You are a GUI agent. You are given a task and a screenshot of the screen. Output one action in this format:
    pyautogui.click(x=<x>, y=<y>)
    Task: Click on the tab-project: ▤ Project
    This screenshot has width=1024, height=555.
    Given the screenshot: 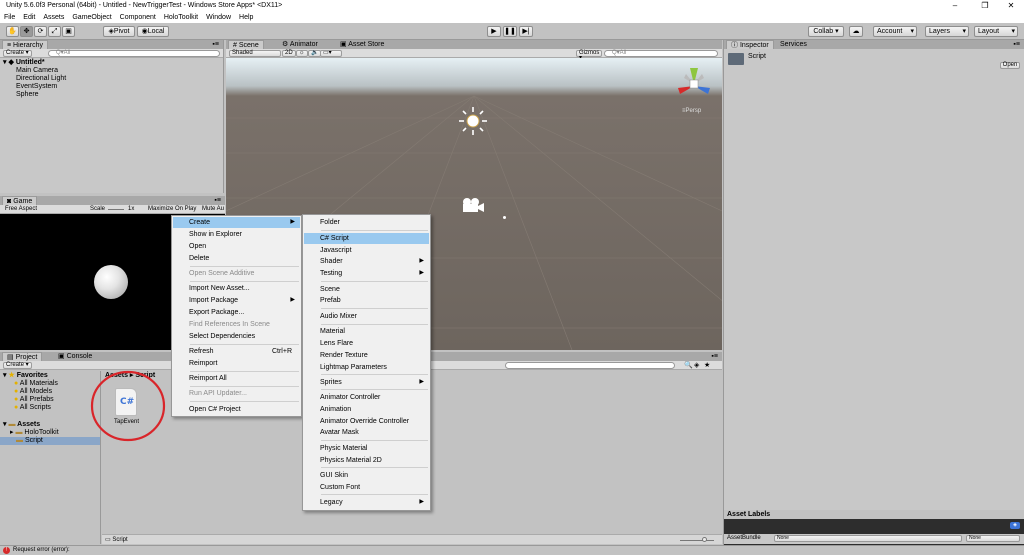 What is the action you would take?
    pyautogui.click(x=22, y=356)
    